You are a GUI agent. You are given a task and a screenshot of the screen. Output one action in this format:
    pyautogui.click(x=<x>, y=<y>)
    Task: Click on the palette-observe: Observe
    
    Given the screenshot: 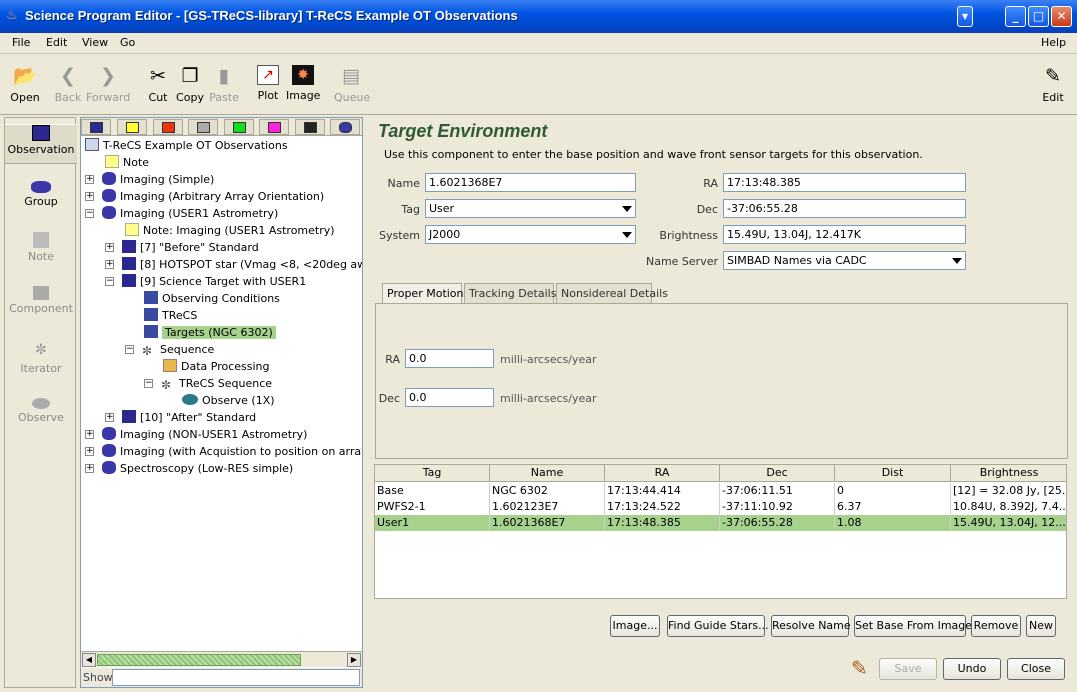 What is the action you would take?
    pyautogui.click(x=41, y=409)
    